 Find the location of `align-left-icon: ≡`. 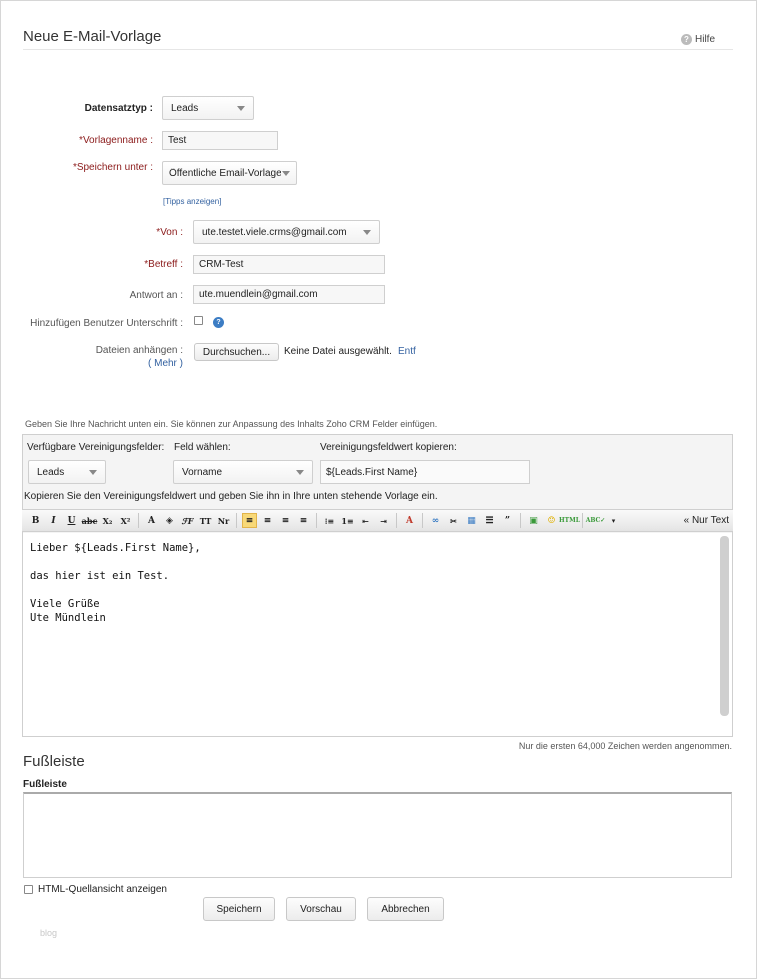

align-left-icon: ≡ is located at coordinates (249, 520).